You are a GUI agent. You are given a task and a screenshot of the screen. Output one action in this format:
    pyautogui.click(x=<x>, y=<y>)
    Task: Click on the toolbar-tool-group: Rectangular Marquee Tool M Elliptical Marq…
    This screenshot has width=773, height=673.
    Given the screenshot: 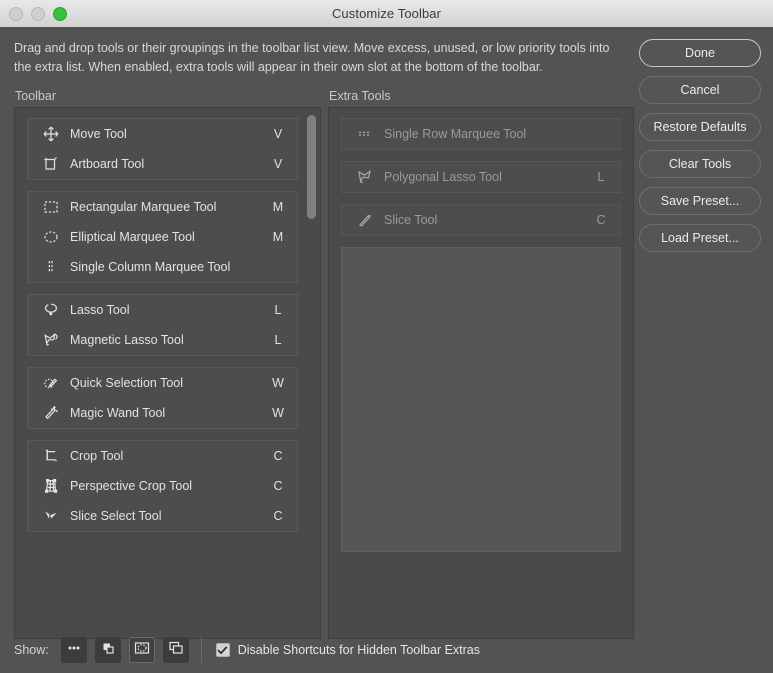 What is the action you would take?
    pyautogui.click(x=162, y=237)
    